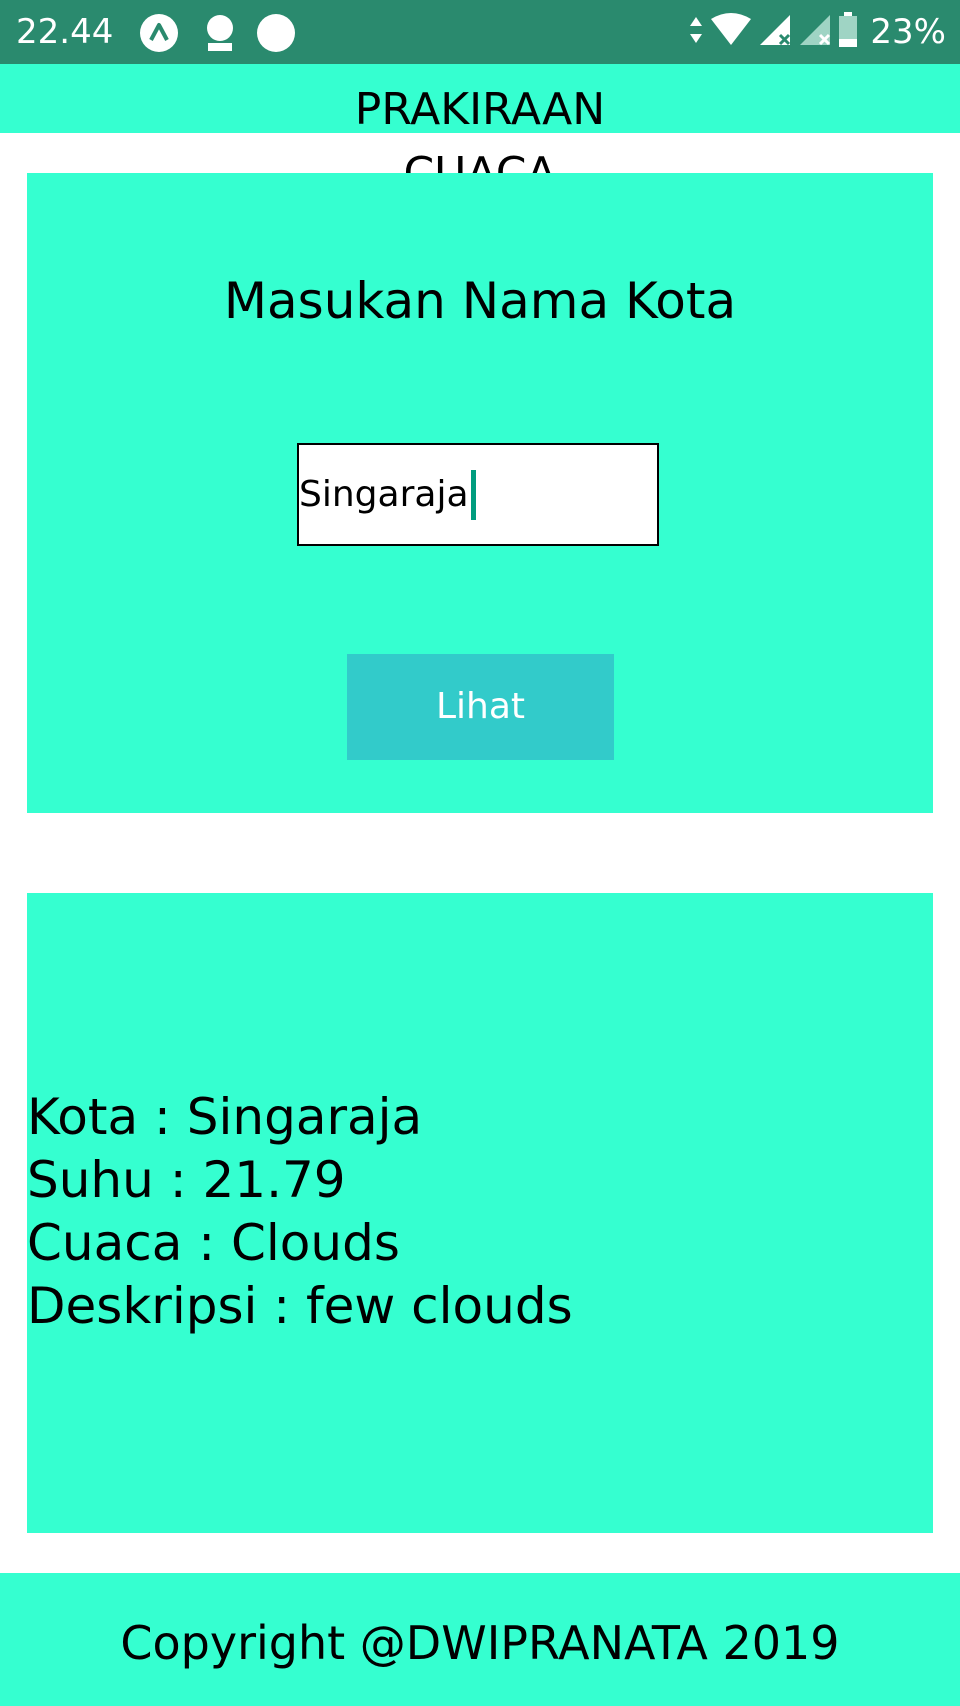 The width and height of the screenshot is (960, 1706). I want to click on result-weather: Cuaca : Clouds, so click(213, 1243).